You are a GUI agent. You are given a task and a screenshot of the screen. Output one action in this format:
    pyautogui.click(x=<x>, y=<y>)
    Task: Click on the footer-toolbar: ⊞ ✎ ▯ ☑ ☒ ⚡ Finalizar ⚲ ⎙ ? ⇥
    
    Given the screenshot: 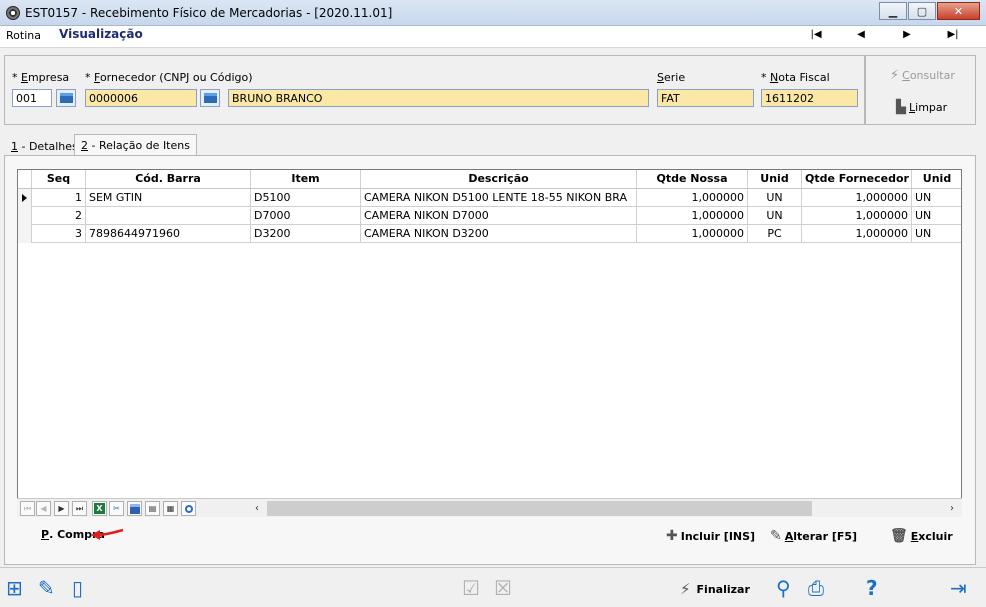 What is the action you would take?
    pyautogui.click(x=493, y=587)
    